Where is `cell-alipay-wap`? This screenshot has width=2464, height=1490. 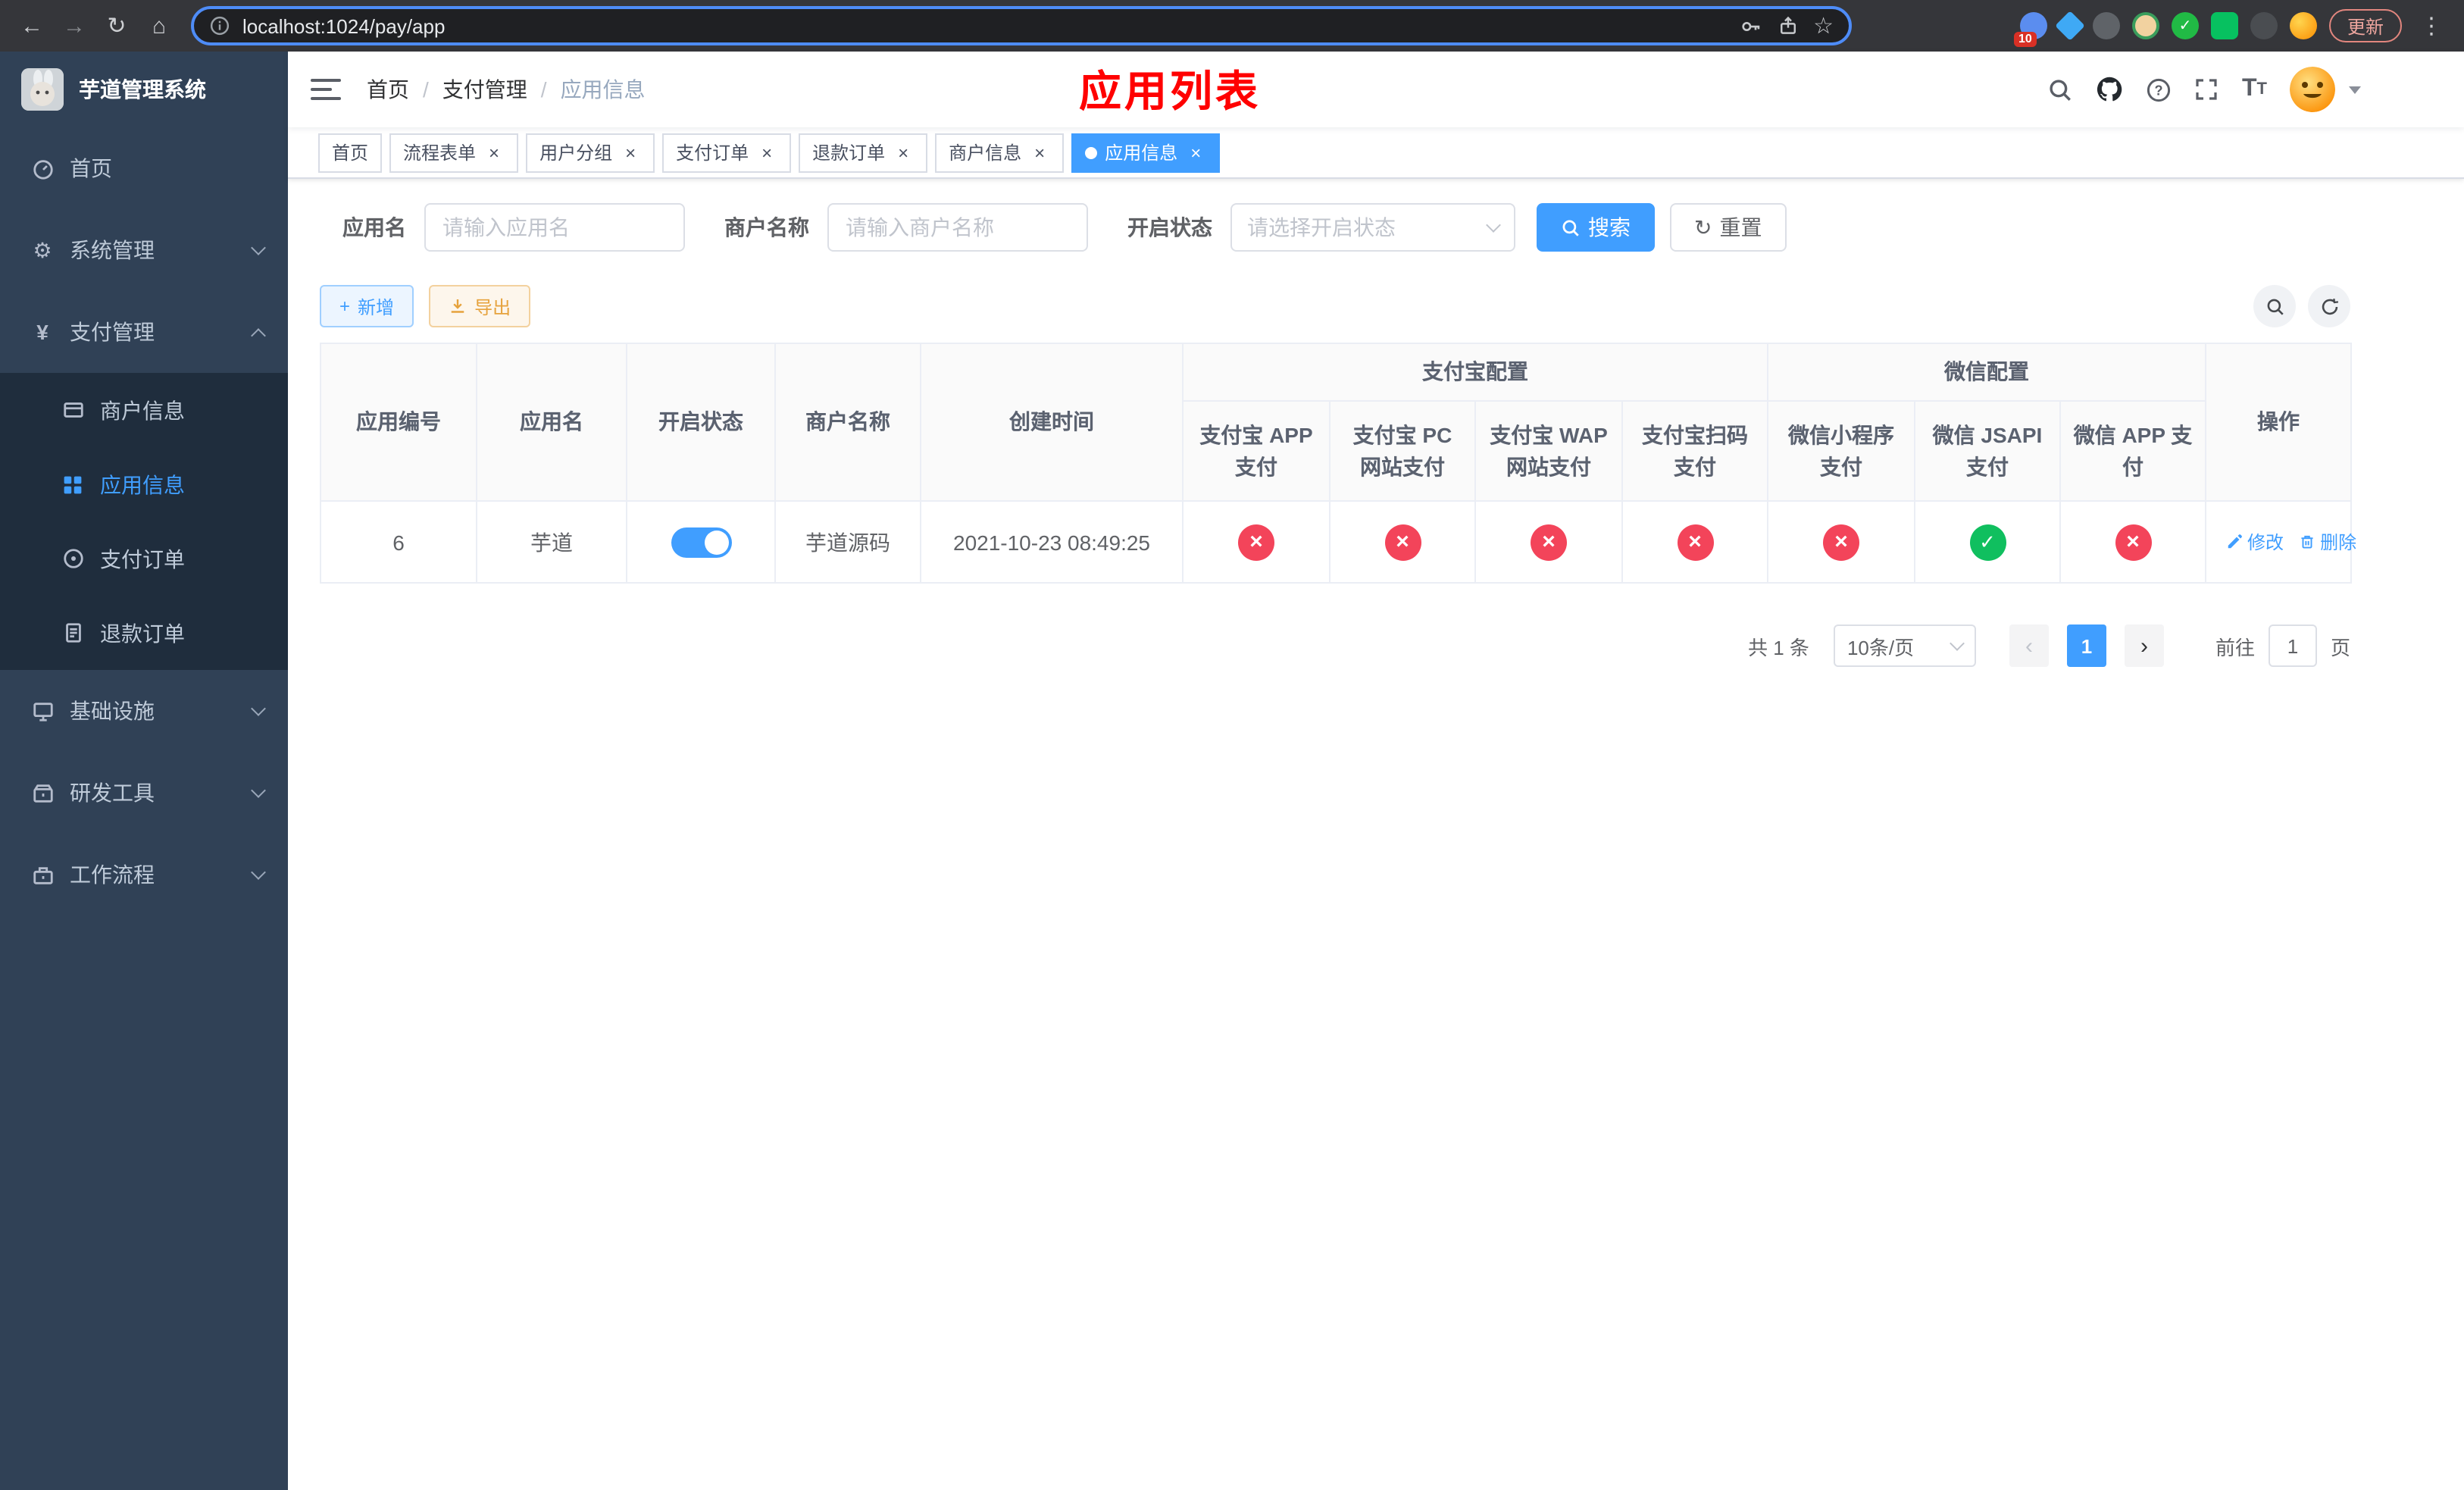
cell-alipay-wap is located at coordinates (1548, 542).